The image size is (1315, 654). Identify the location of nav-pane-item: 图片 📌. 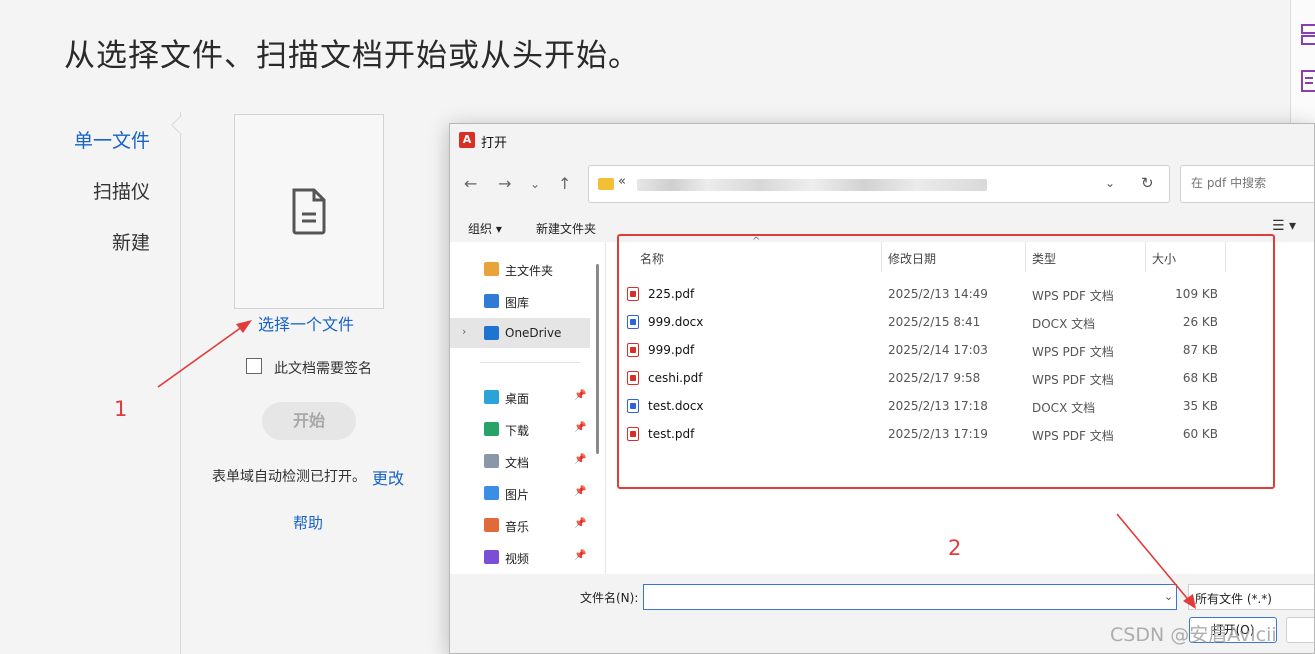
(520, 493).